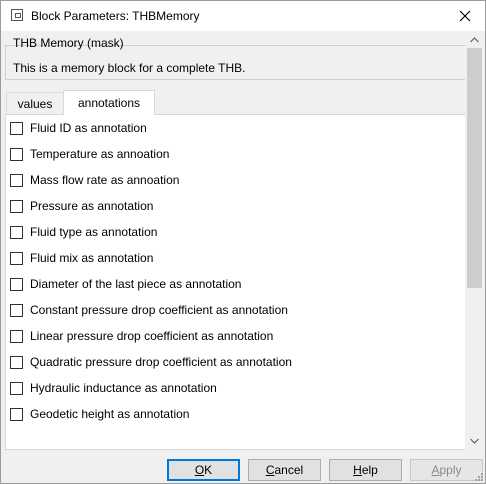 The image size is (486, 484). What do you see at coordinates (94, 232) in the screenshot?
I see `checkbox-label: Fluid type as annotation` at bounding box center [94, 232].